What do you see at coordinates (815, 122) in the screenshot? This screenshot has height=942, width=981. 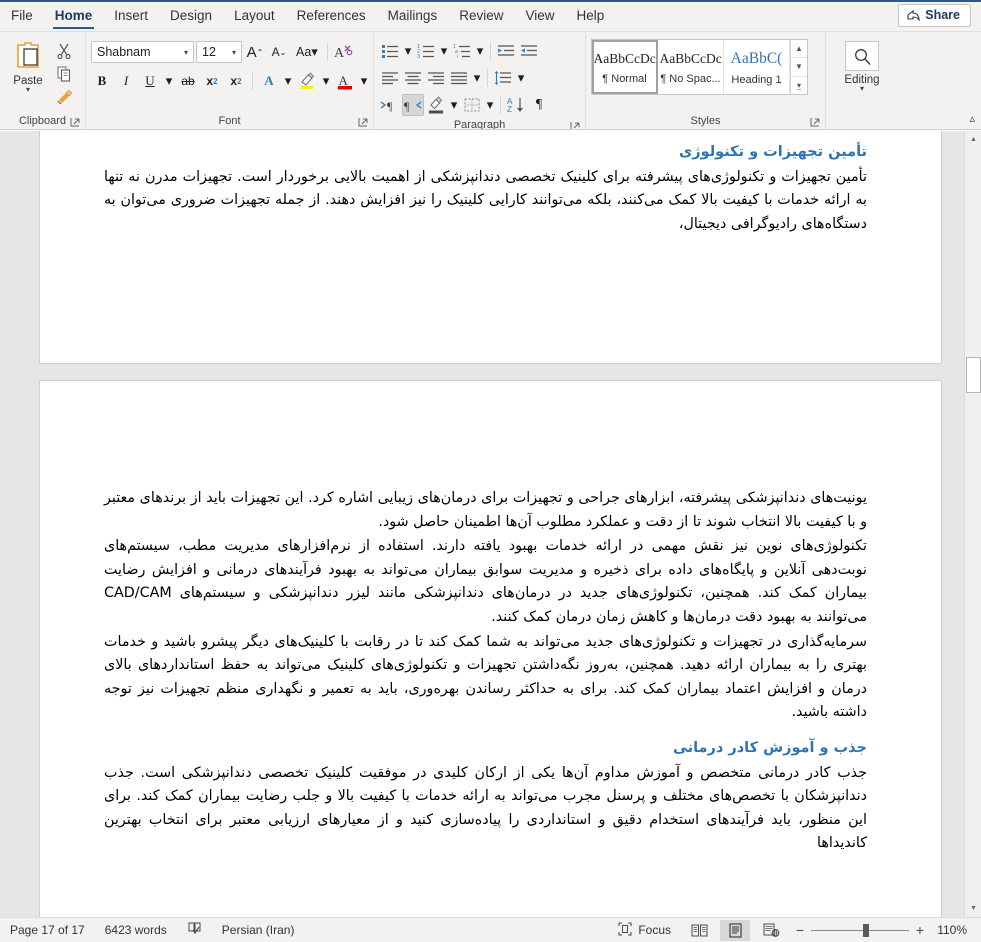 I see `styles-dialog-launcher` at bounding box center [815, 122].